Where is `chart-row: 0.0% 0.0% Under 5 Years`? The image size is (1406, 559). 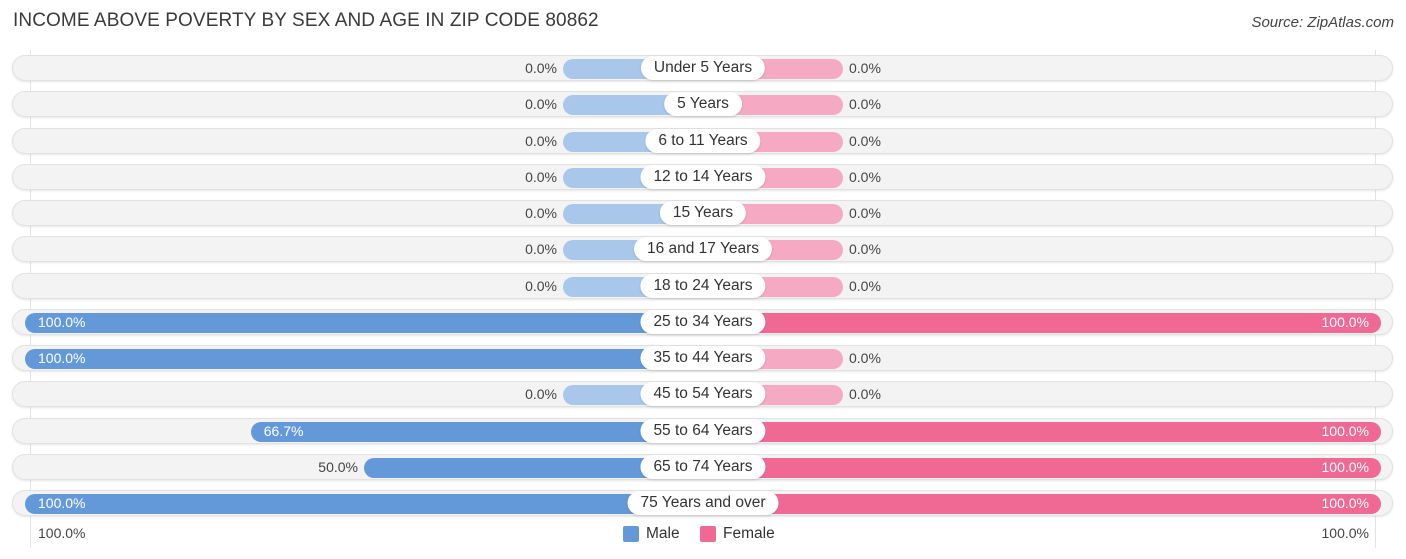
chart-row: 0.0% 0.0% Under 5 Years is located at coordinates (702, 68).